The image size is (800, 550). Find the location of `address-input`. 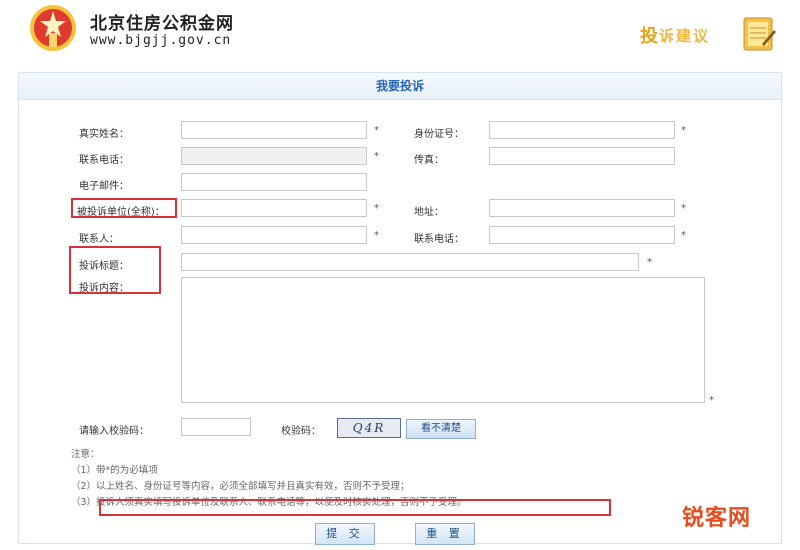

address-input is located at coordinates (582, 208).